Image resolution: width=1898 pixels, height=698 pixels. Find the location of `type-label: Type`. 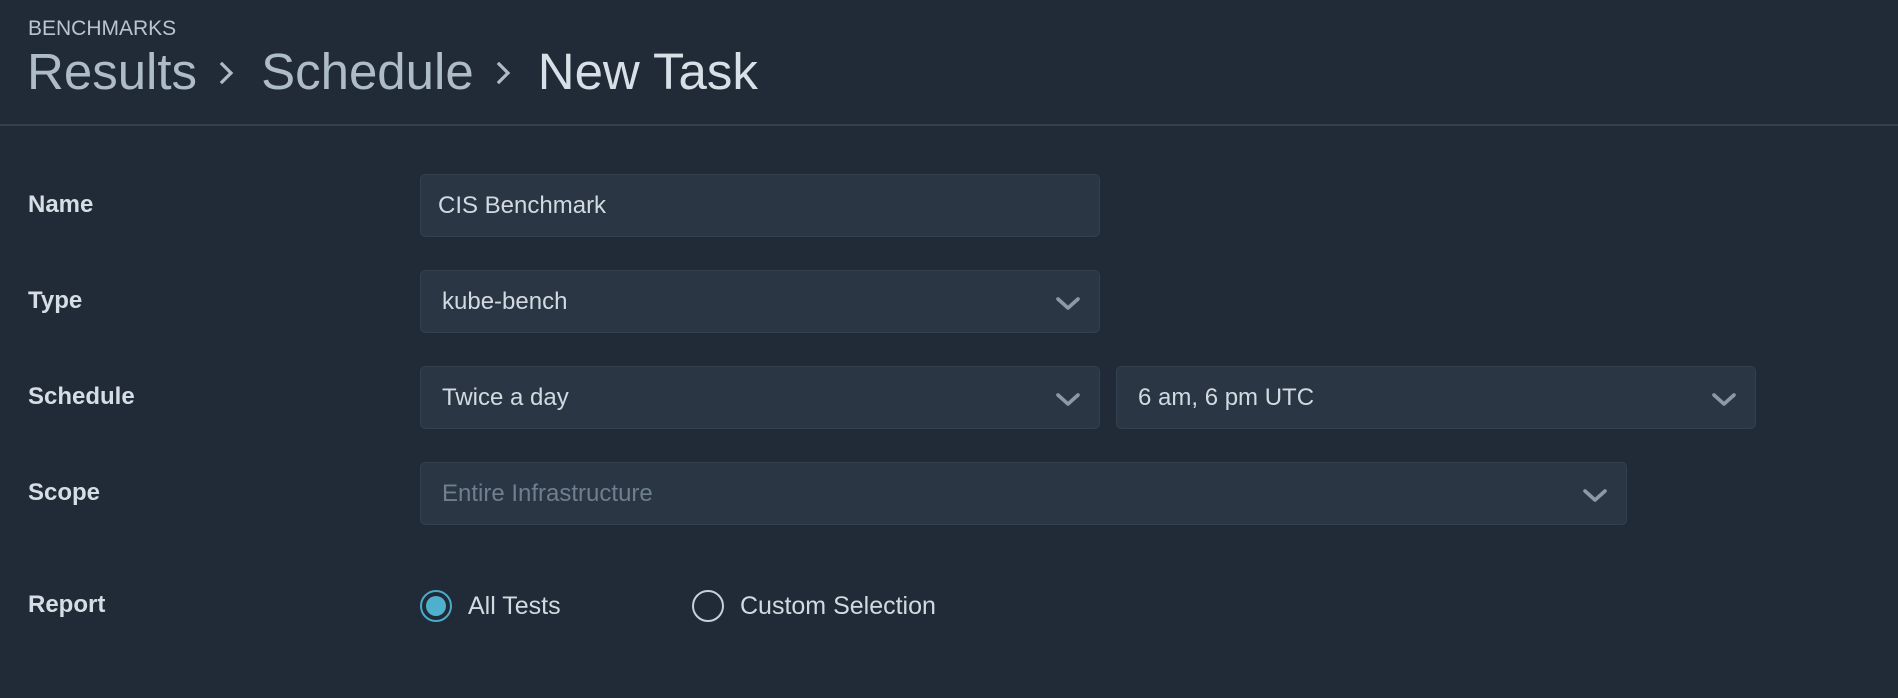

type-label: Type is located at coordinates (55, 300).